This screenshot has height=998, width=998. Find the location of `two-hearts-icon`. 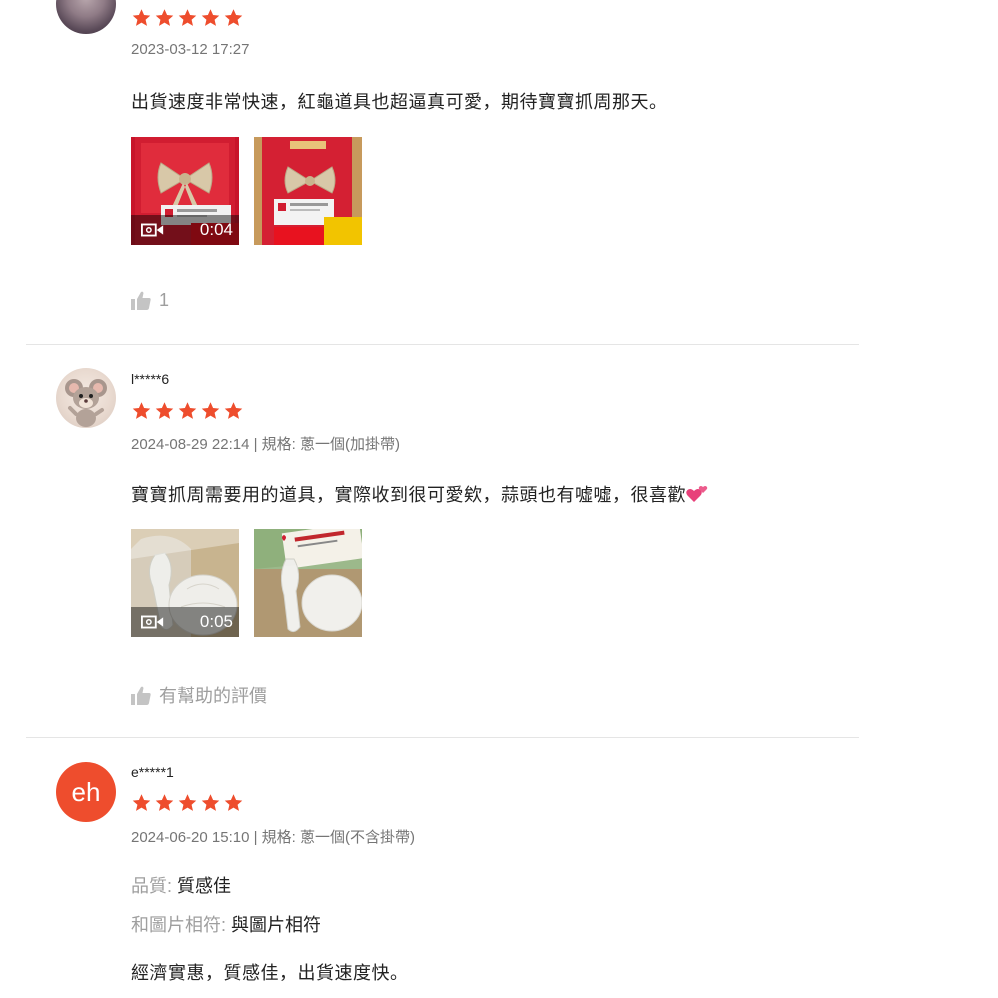

two-hearts-icon is located at coordinates (697, 493).